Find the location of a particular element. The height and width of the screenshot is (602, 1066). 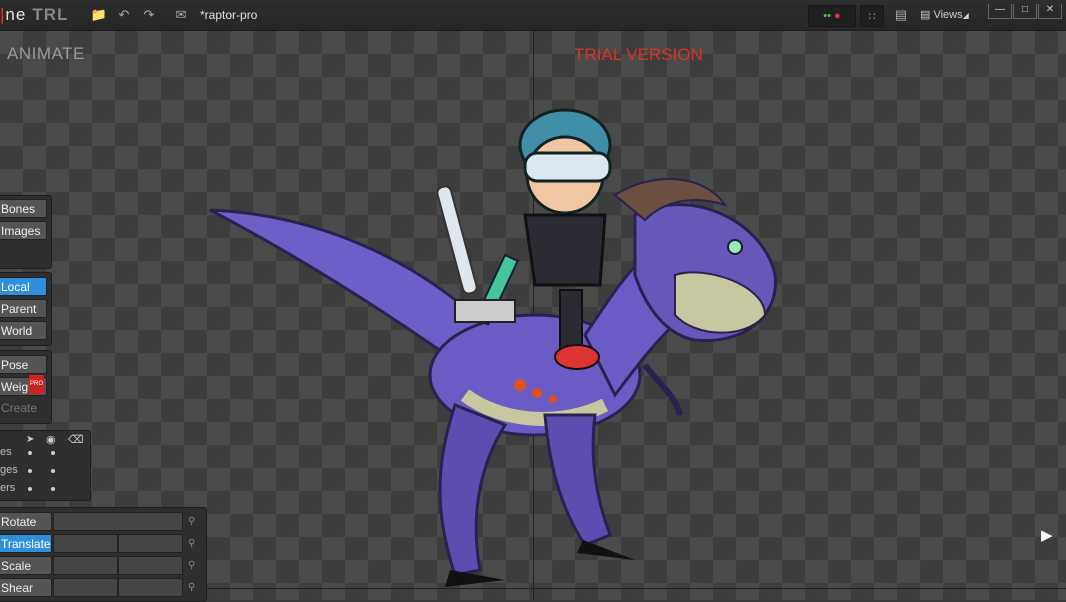

shear-y-field is located at coordinates (150, 587).